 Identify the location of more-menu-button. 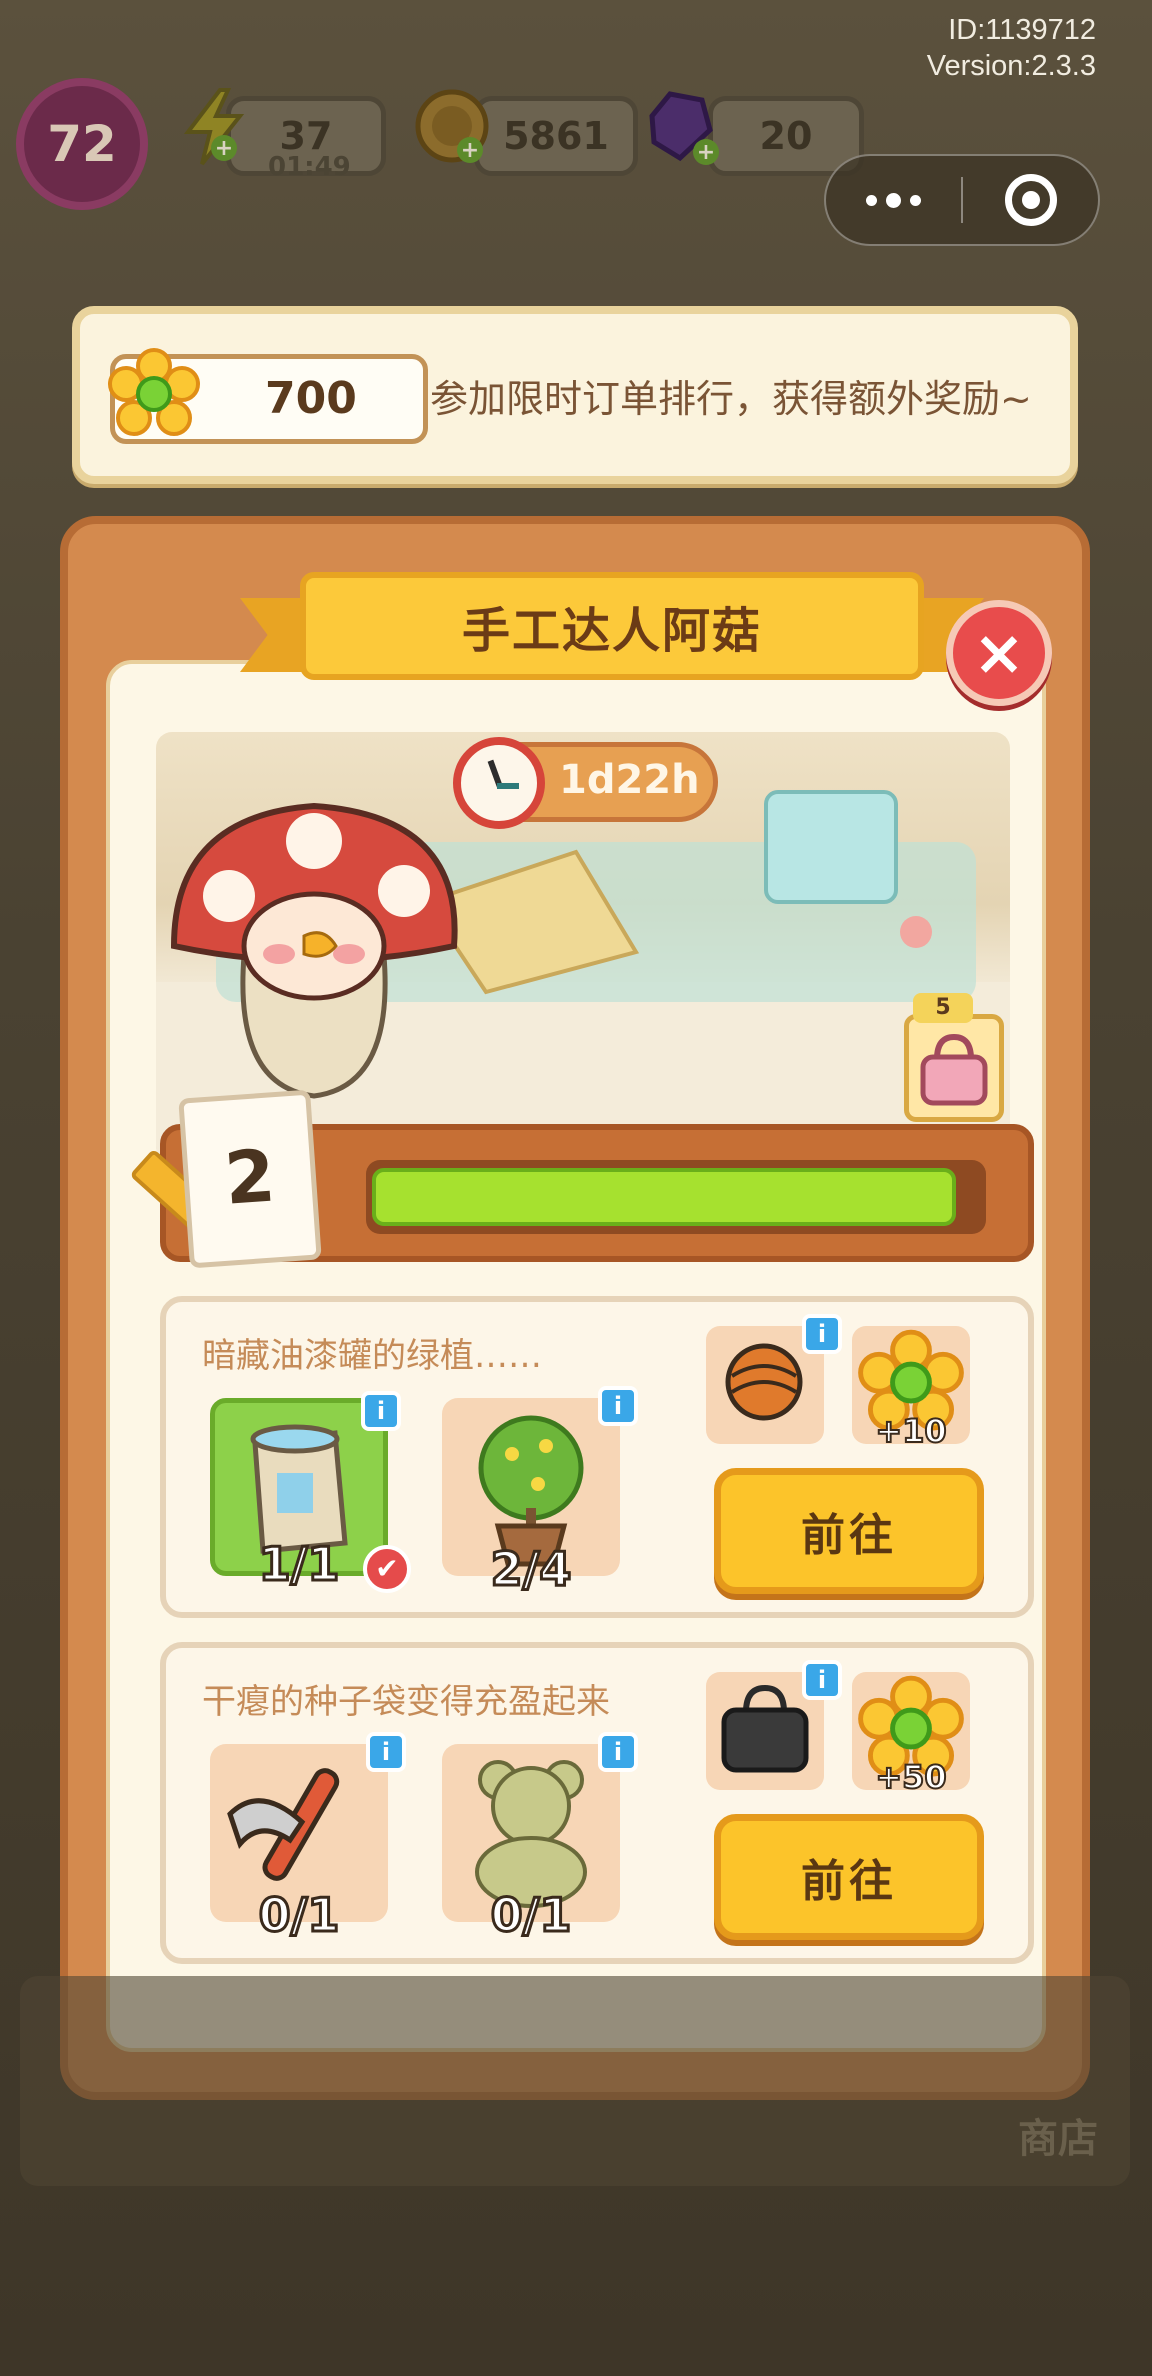
(893, 200).